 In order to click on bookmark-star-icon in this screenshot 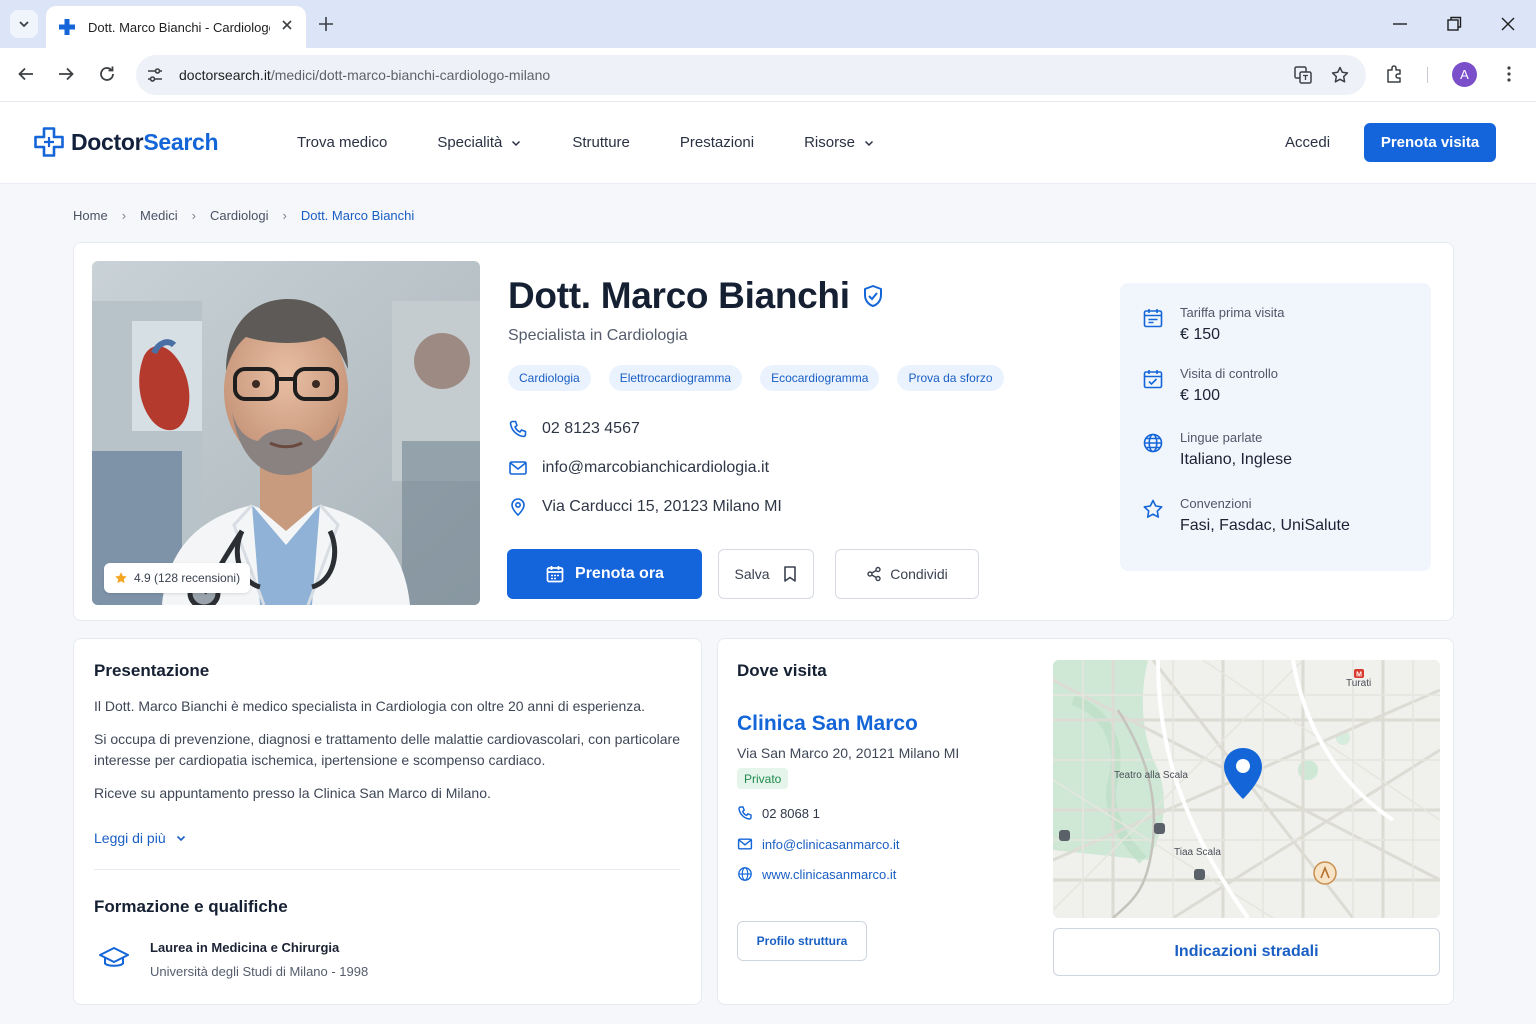, I will do `click(1340, 75)`.